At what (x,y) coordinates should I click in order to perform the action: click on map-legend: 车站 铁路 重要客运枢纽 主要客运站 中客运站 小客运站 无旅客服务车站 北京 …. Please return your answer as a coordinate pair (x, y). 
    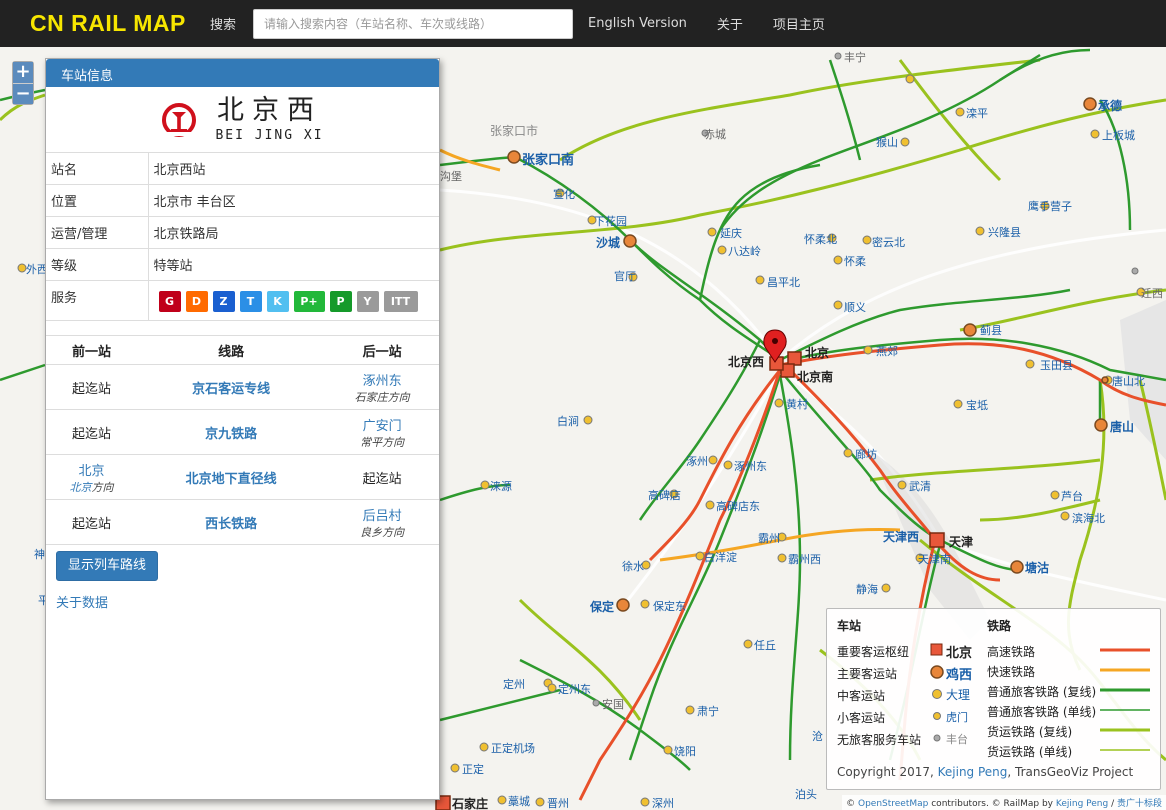
    Looking at the image, I should click on (993, 699).